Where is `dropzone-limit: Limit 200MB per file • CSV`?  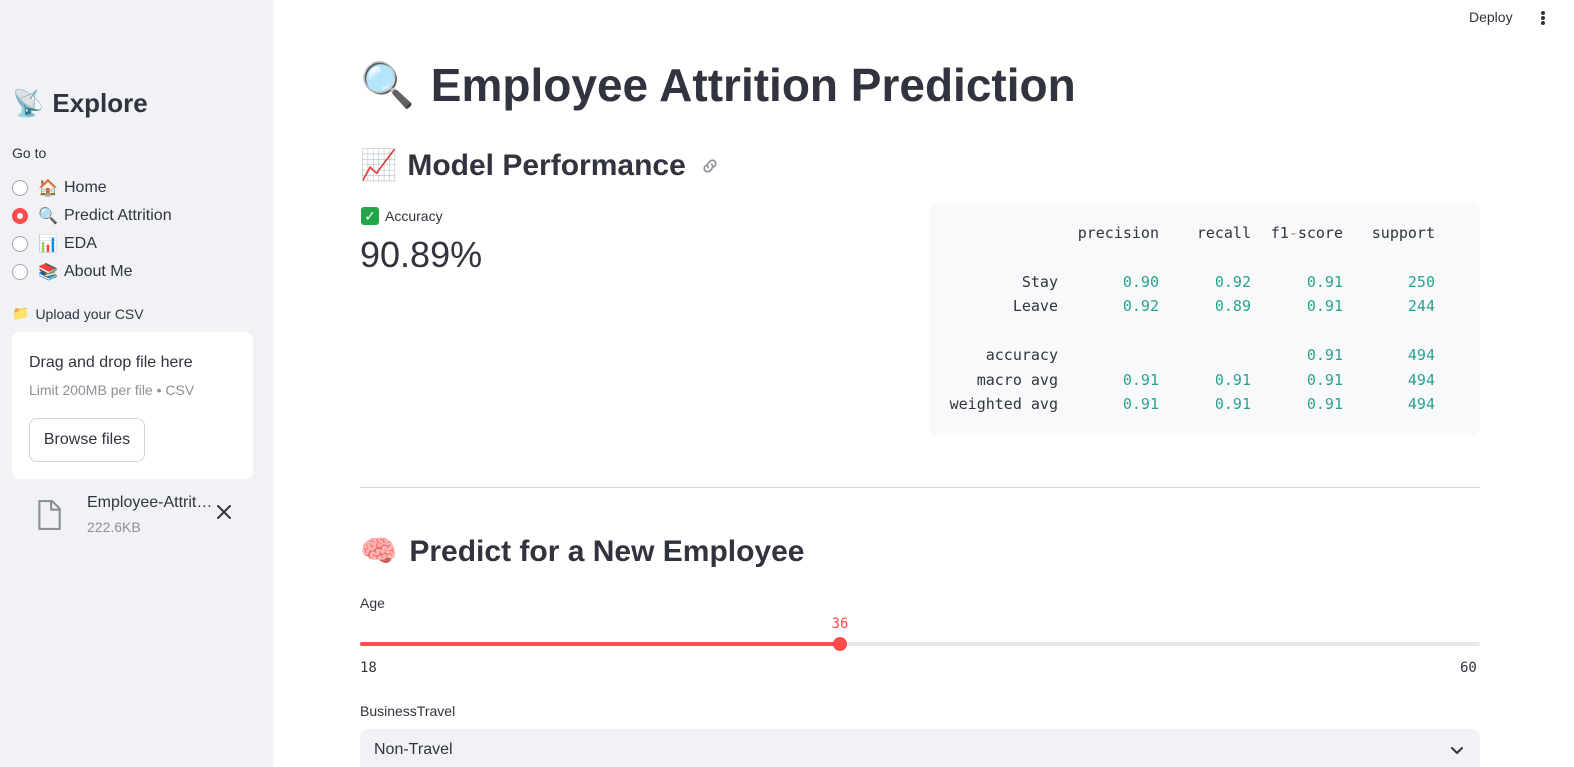
dropzone-limit: Limit 200MB per file • CSV is located at coordinates (112, 390).